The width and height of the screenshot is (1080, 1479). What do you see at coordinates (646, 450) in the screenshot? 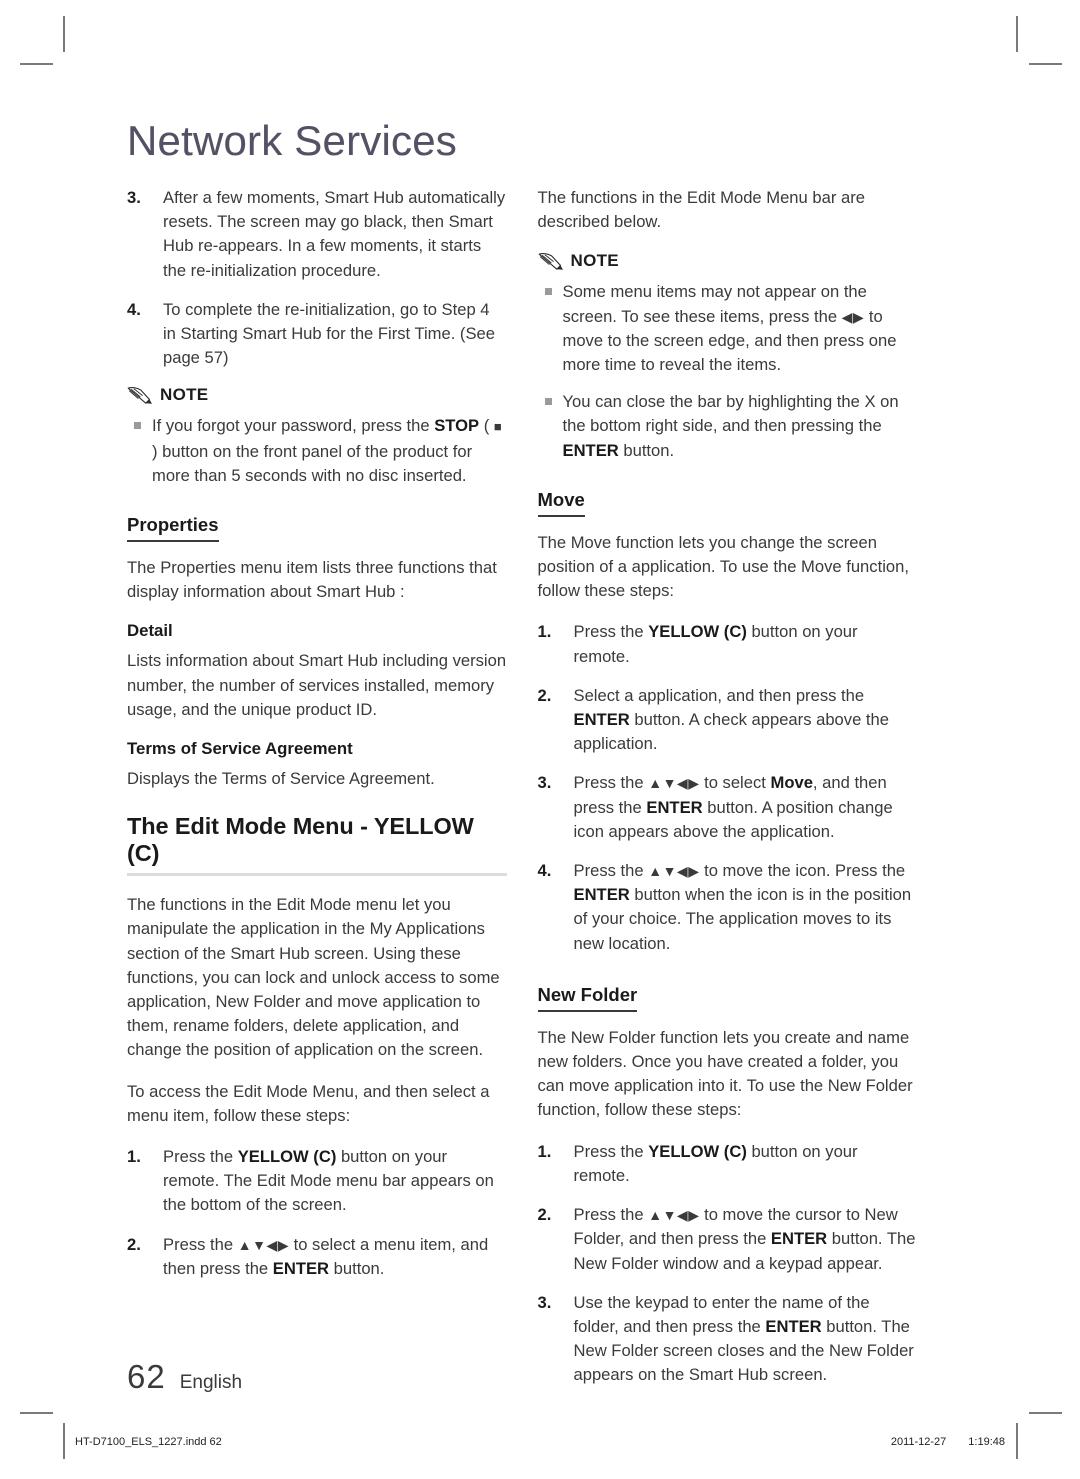
I see `note-text-post: button.` at bounding box center [646, 450].